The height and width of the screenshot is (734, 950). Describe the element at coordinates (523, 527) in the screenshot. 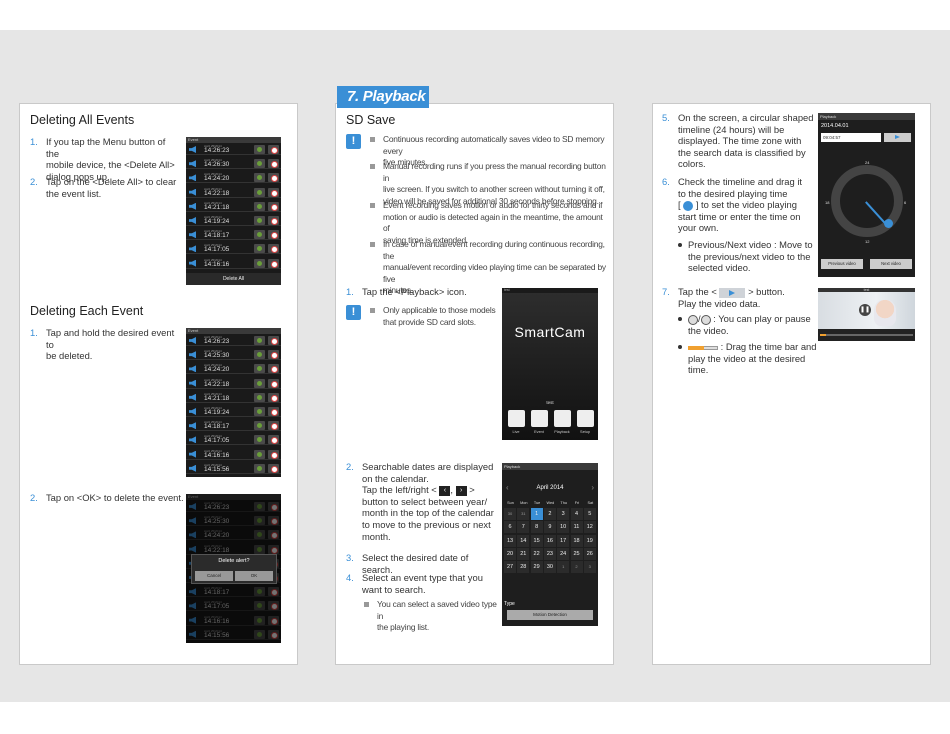

I see `calendar-day: 7` at that location.